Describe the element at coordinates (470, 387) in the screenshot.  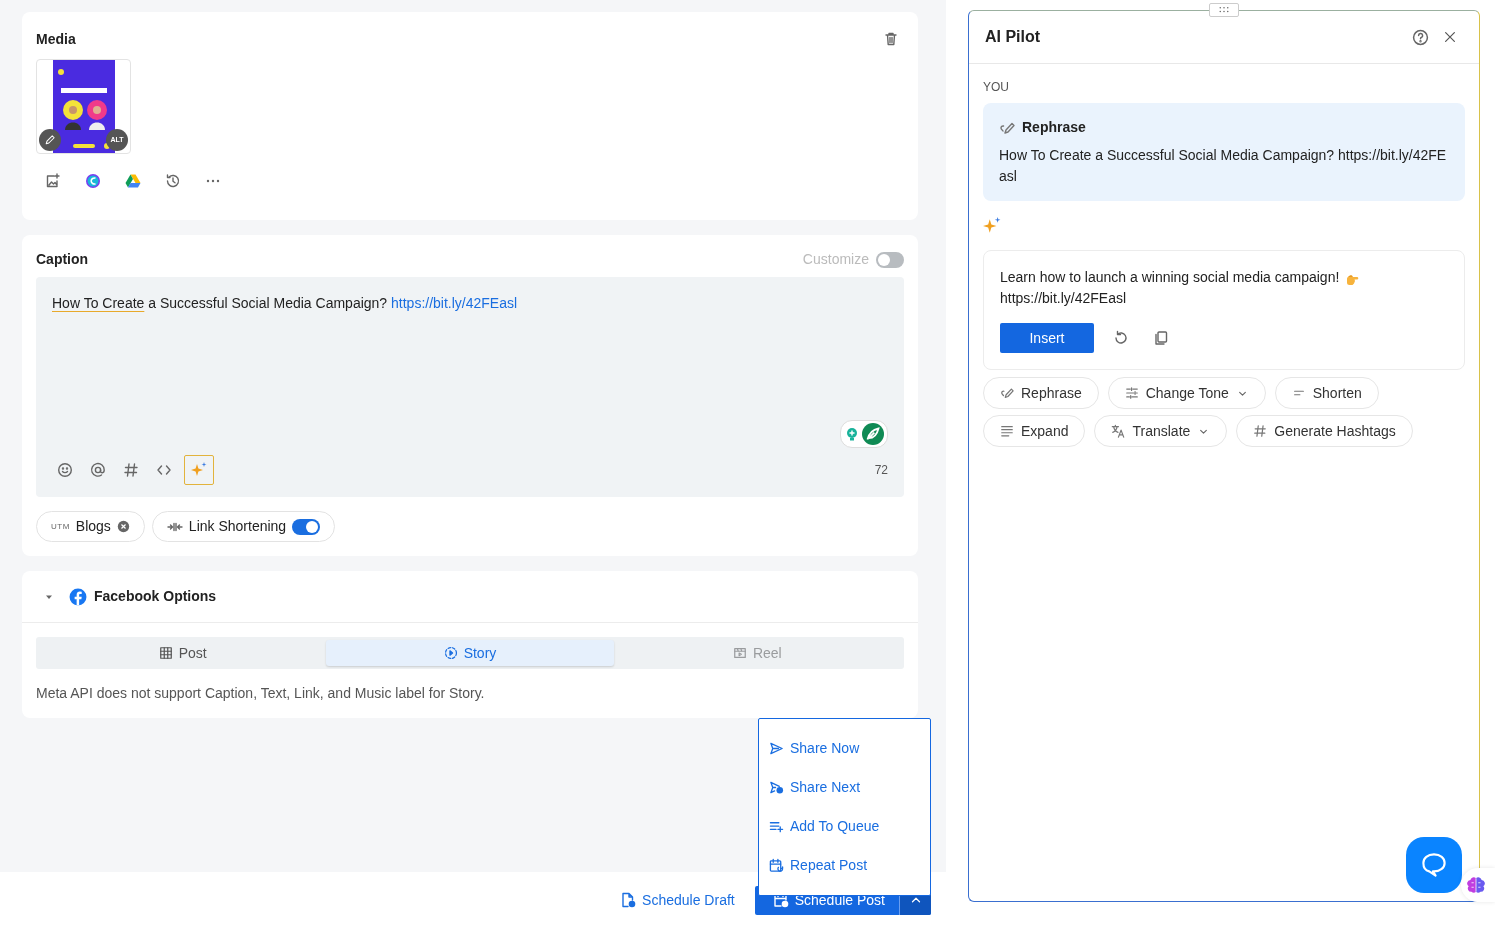
I see `caption-editor: How To Create a Successful Social Media Campaign? https://bit.ly/42FEasl 72` at that location.